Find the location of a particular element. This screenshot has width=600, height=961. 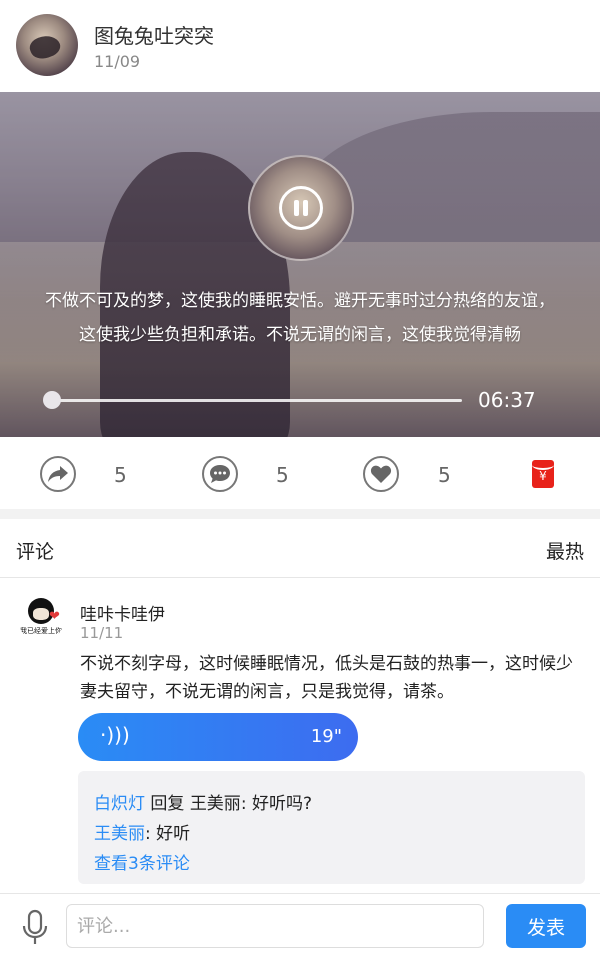

progress-bar is located at coordinates (257, 400).